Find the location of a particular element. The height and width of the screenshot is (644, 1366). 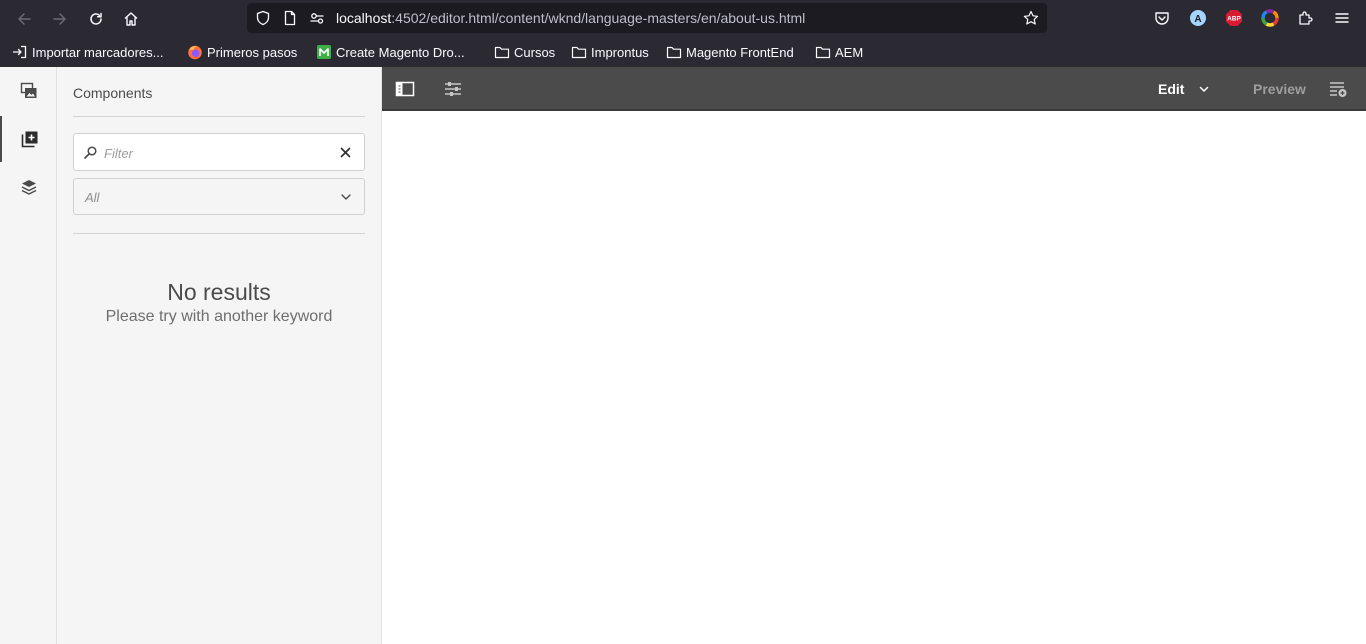

account-initial: A is located at coordinates (1197, 19).